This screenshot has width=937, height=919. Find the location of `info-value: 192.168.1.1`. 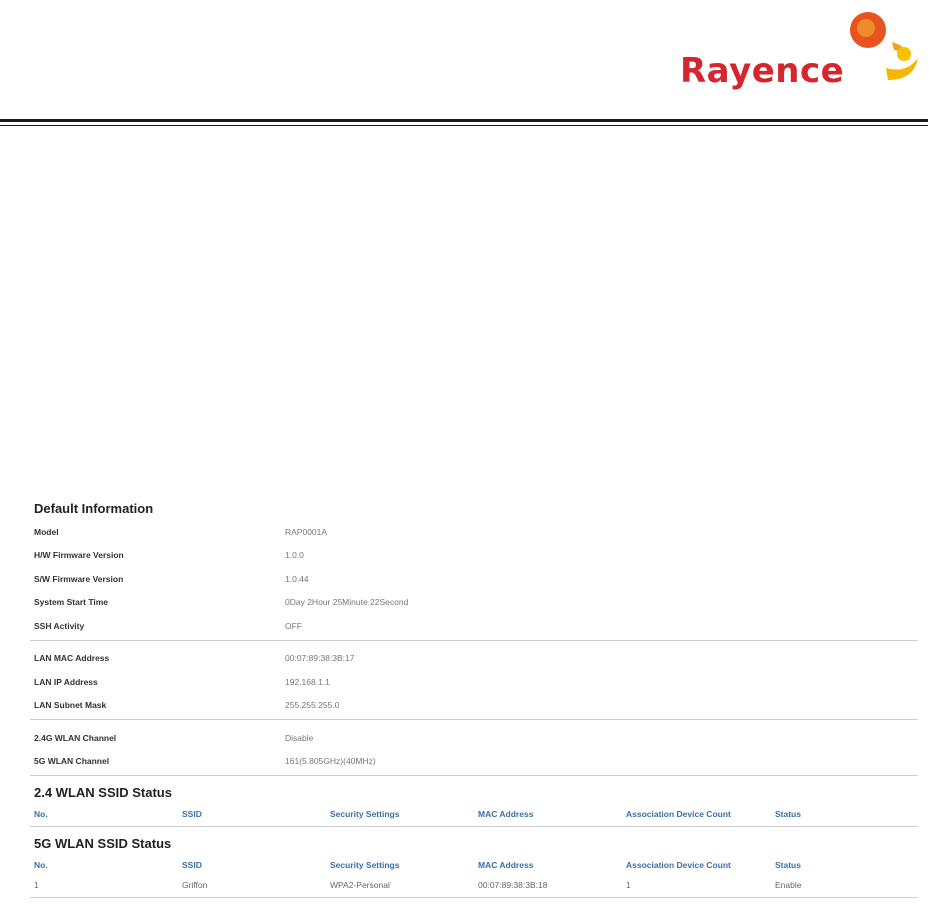

info-value: 192.168.1.1 is located at coordinates (307, 681).